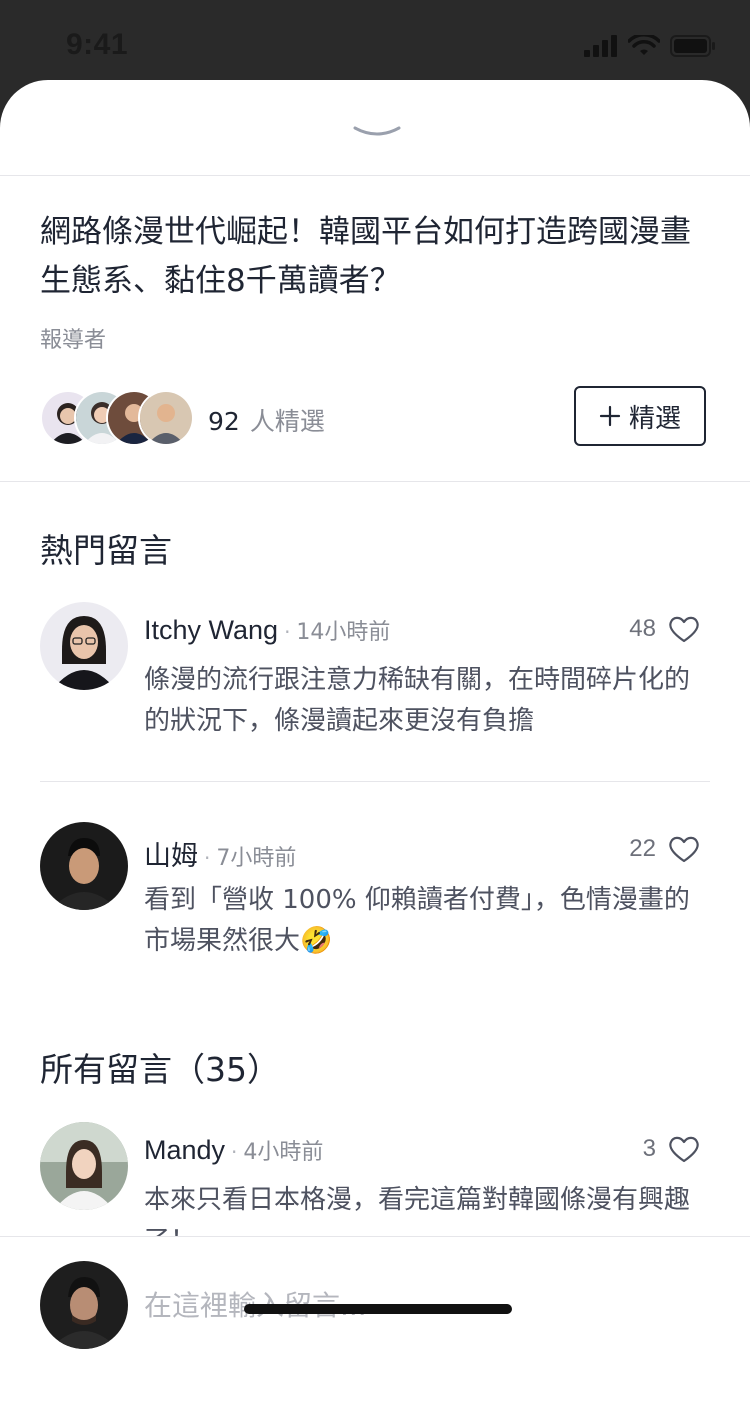 Image resolution: width=750 pixels, height=1416 pixels. What do you see at coordinates (377, 132) in the screenshot?
I see `chevron-down-icon` at bounding box center [377, 132].